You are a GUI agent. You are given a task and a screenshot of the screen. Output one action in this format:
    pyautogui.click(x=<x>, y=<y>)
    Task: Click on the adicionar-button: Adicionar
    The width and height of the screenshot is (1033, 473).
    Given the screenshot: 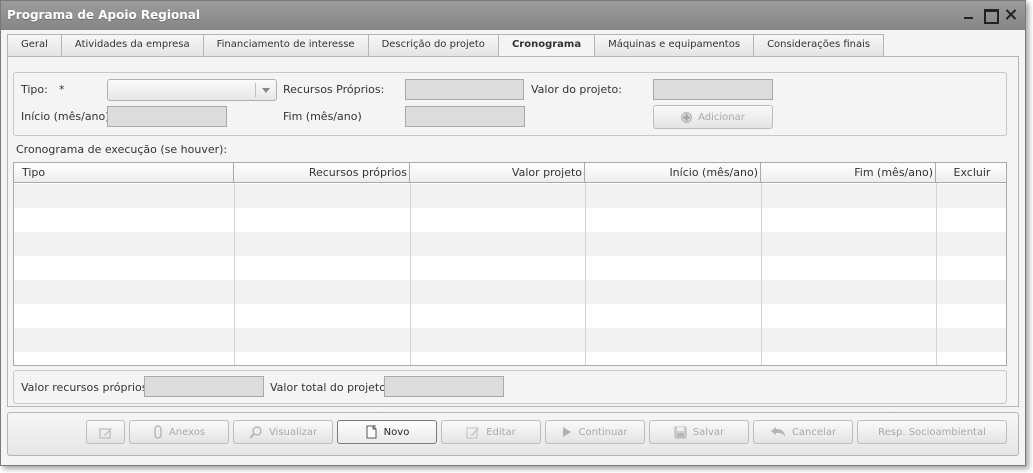 What is the action you would take?
    pyautogui.click(x=713, y=117)
    